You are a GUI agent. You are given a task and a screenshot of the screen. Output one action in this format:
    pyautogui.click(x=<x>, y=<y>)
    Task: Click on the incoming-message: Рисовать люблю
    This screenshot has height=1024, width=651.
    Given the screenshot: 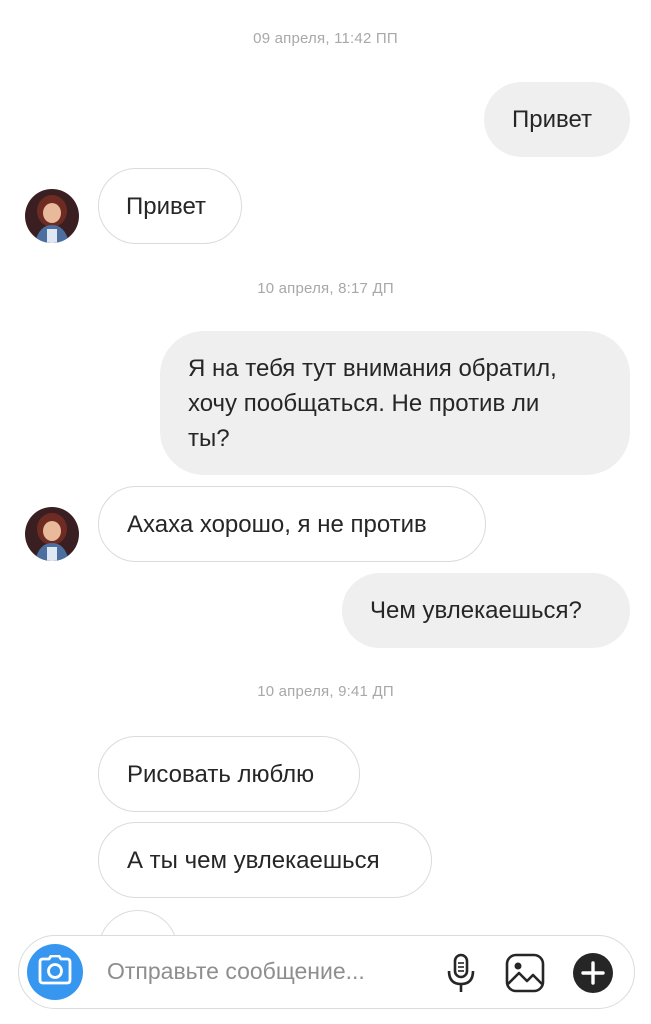 What is the action you would take?
    pyautogui.click(x=229, y=774)
    